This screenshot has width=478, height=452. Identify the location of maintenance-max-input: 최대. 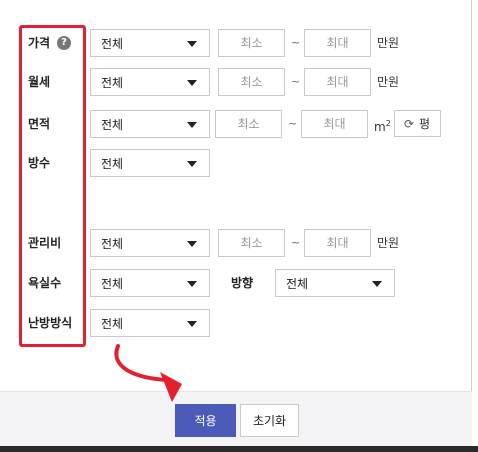
(337, 243).